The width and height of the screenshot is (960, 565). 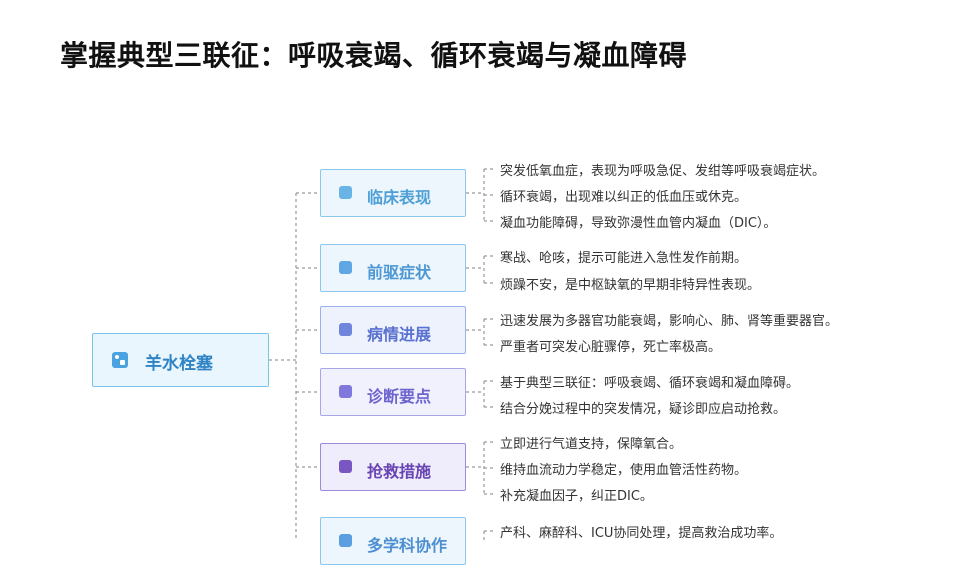 I want to click on branch-node-mdt: 多学科协作, so click(x=393, y=541).